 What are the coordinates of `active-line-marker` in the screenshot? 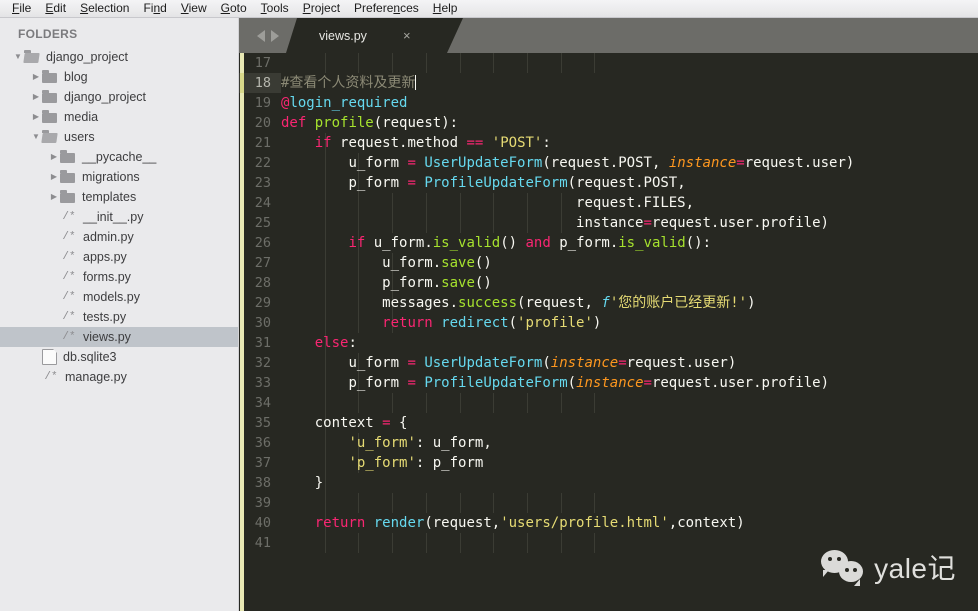 It's located at (242, 83).